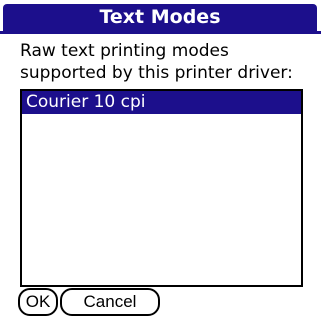 The image size is (321, 324). What do you see at coordinates (156, 73) in the screenshot?
I see `description-line-2: supported by this printer driver:` at bounding box center [156, 73].